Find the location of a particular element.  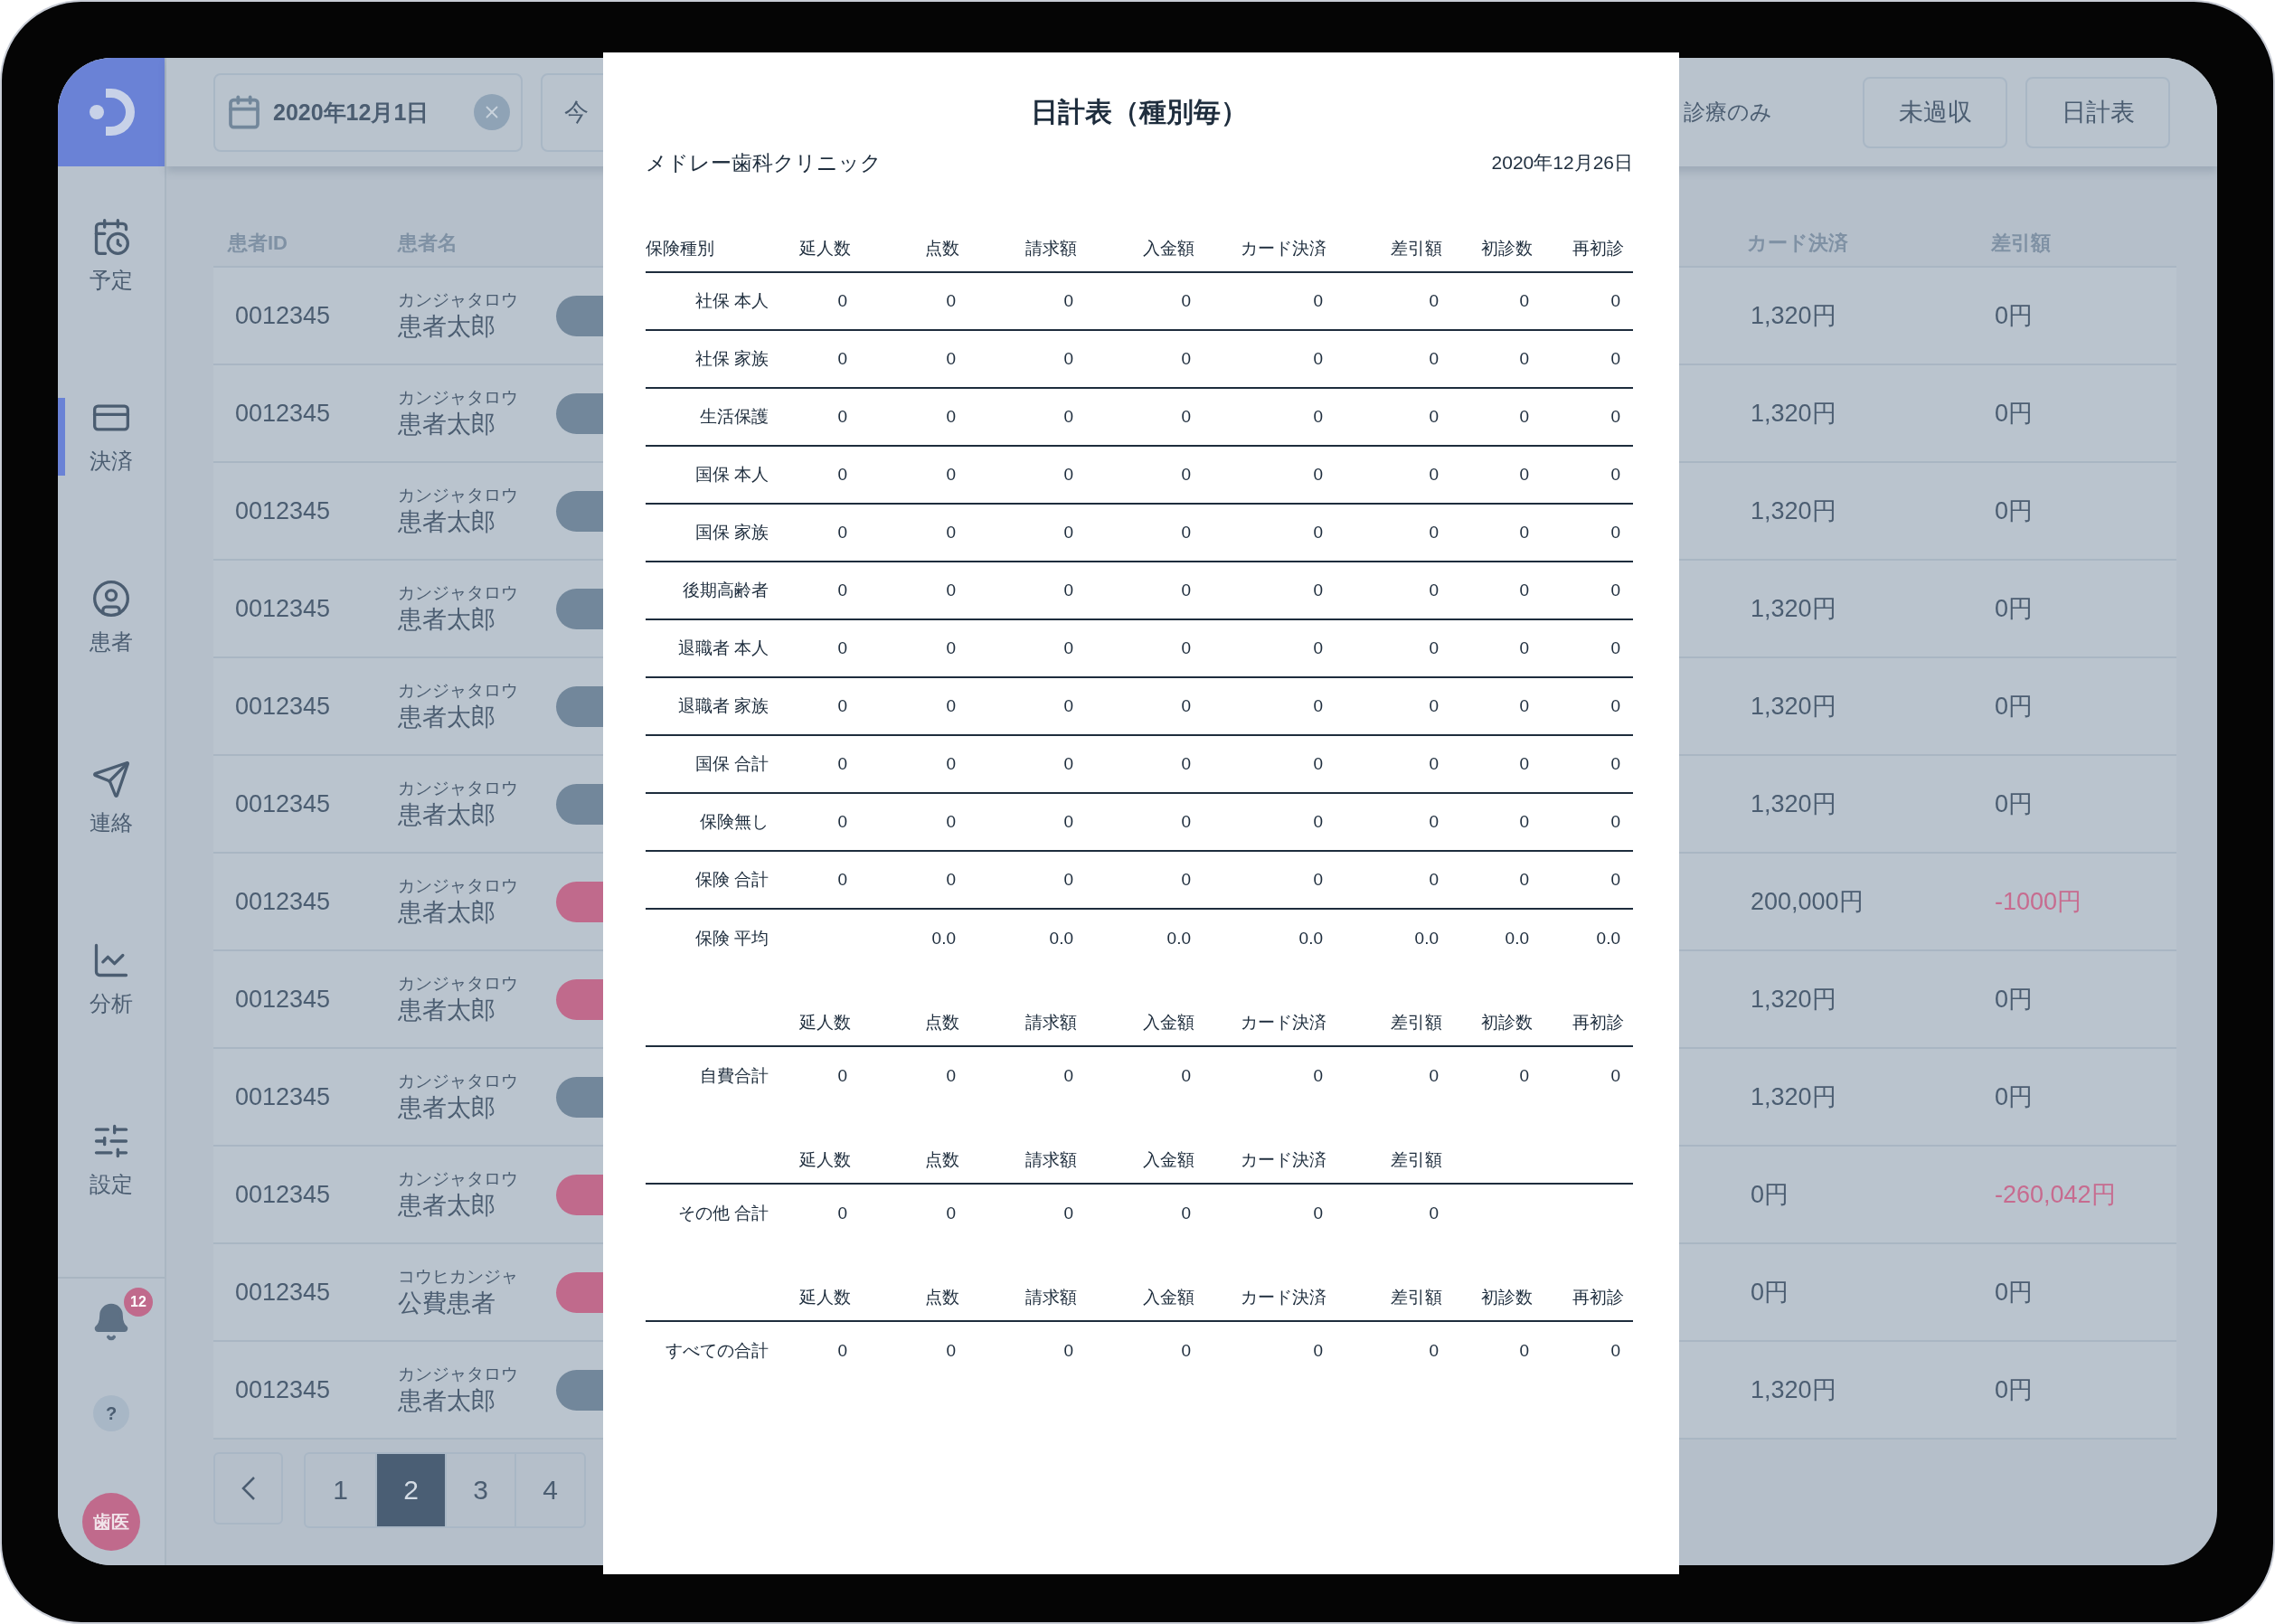

page-button: 3 is located at coordinates (479, 1490).